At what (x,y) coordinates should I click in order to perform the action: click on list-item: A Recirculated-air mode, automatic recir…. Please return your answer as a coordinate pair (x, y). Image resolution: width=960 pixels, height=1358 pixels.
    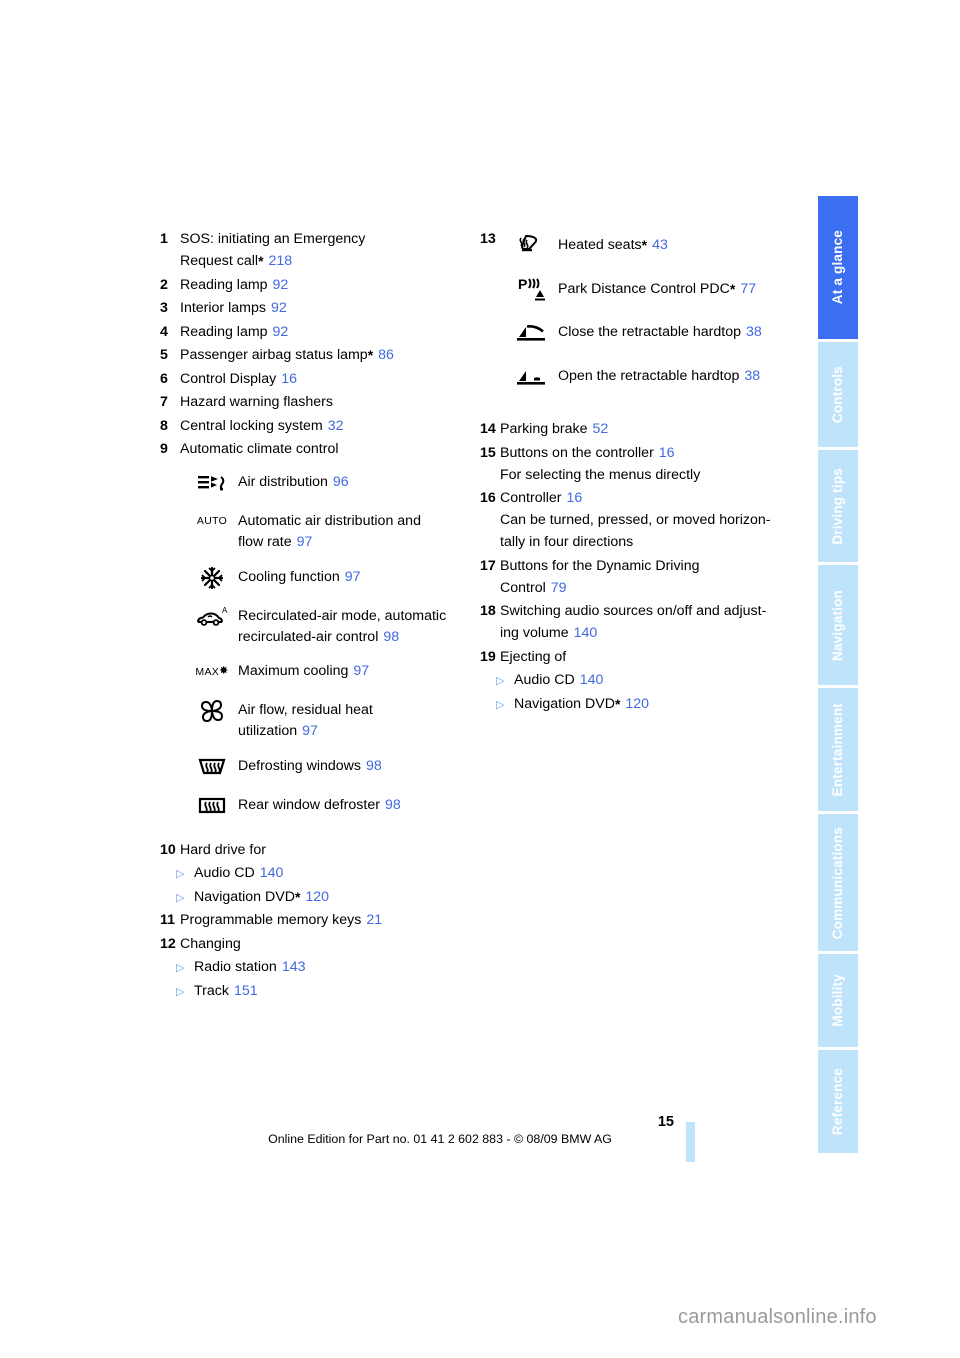
    Looking at the image, I should click on (333, 625).